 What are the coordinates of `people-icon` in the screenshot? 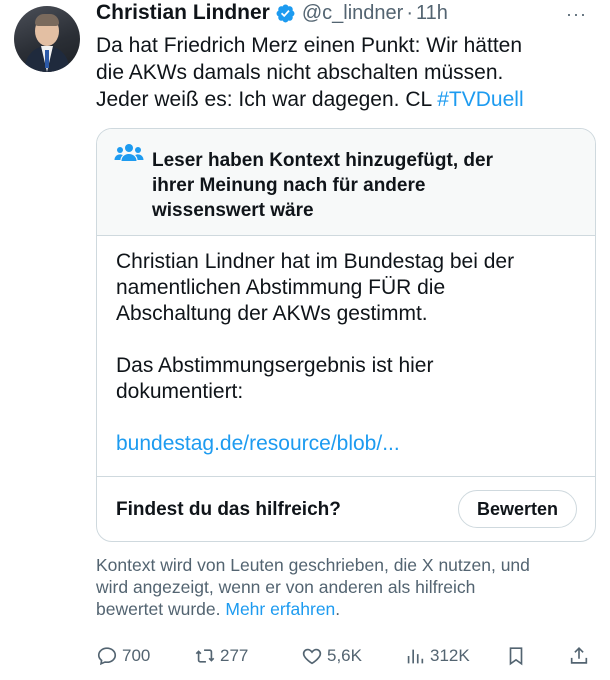 It's located at (129, 152).